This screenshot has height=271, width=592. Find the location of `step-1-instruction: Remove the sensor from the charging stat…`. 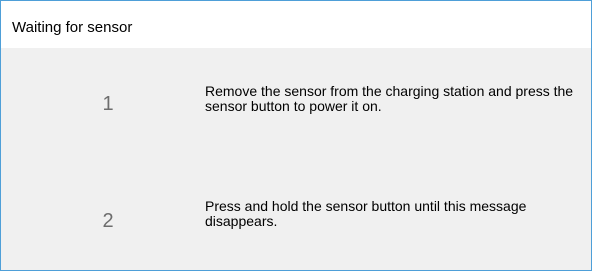

step-1-instruction: Remove the sensor from the charging stat… is located at coordinates (389, 98).